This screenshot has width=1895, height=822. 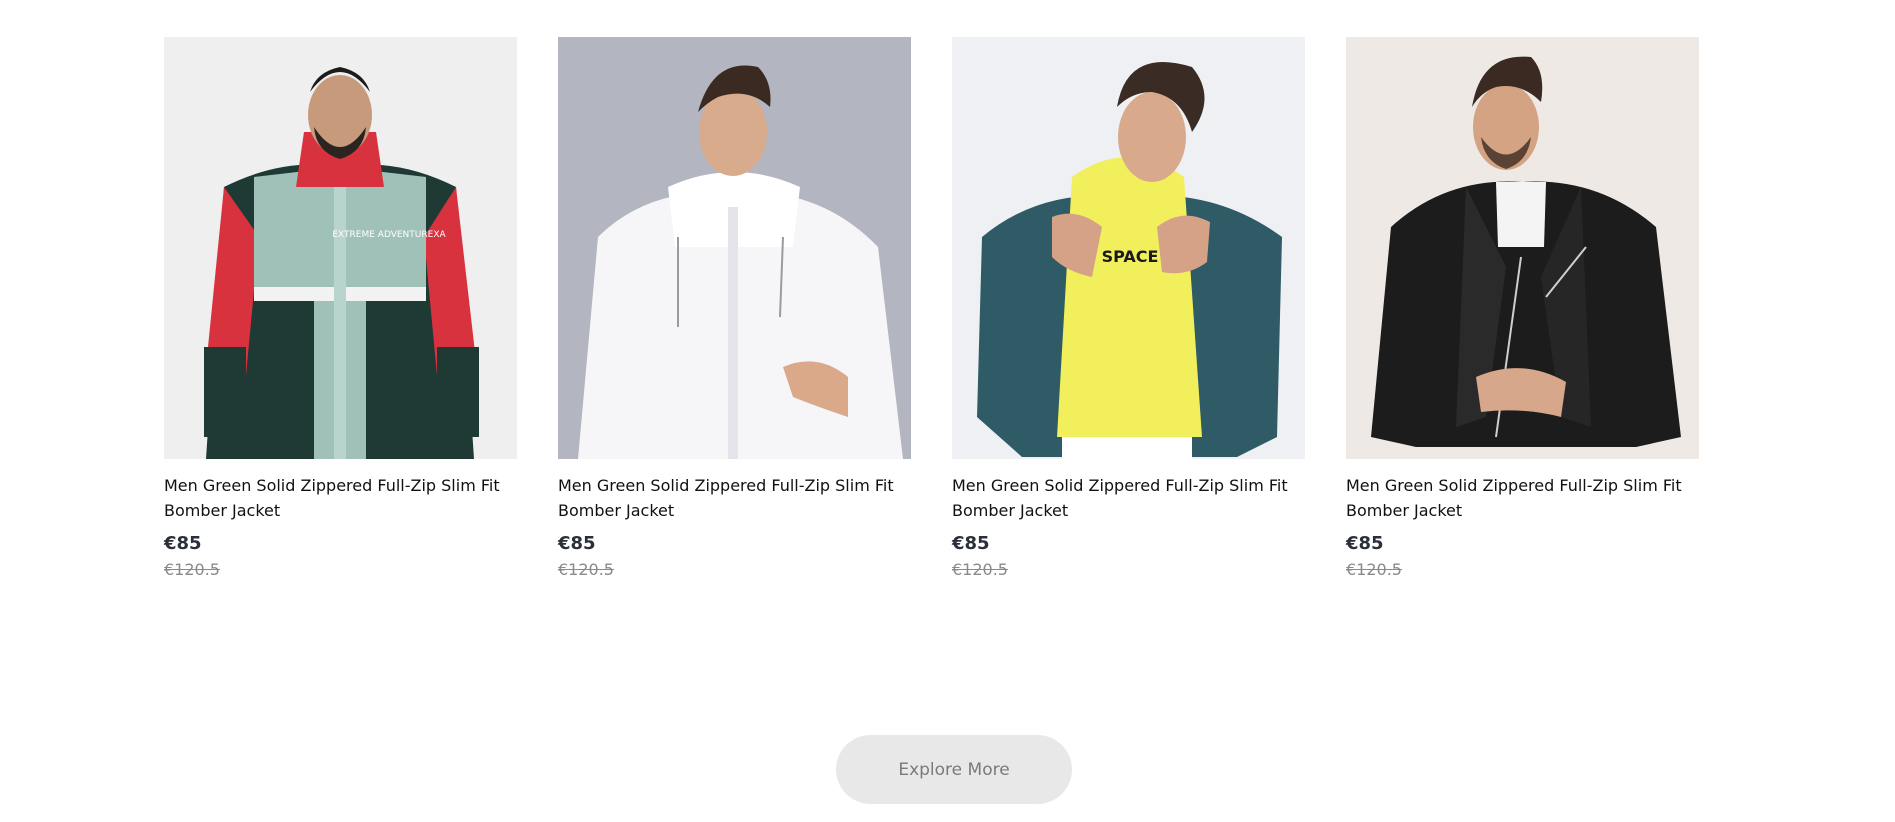 What do you see at coordinates (1130, 256) in the screenshot?
I see `hoodie-print-text: SPACE` at bounding box center [1130, 256].